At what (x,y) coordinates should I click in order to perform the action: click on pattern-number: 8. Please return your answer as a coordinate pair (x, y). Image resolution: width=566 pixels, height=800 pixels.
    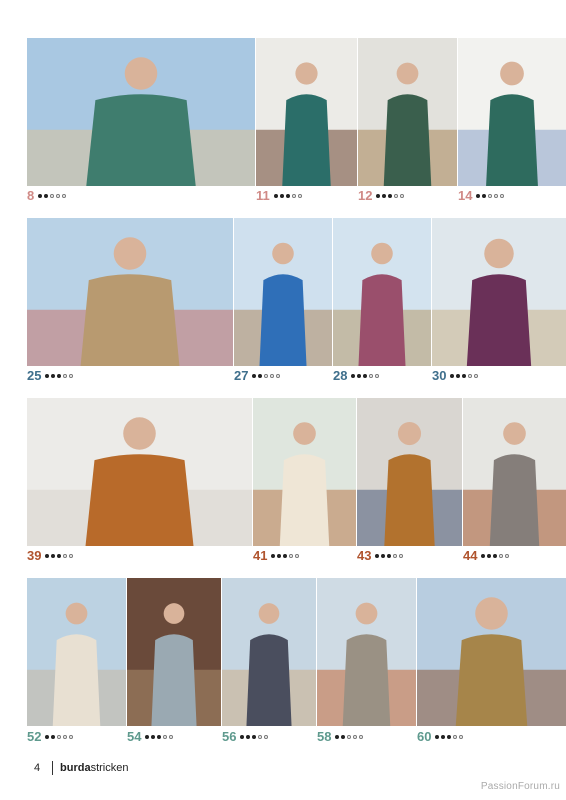
    Looking at the image, I should click on (31, 195).